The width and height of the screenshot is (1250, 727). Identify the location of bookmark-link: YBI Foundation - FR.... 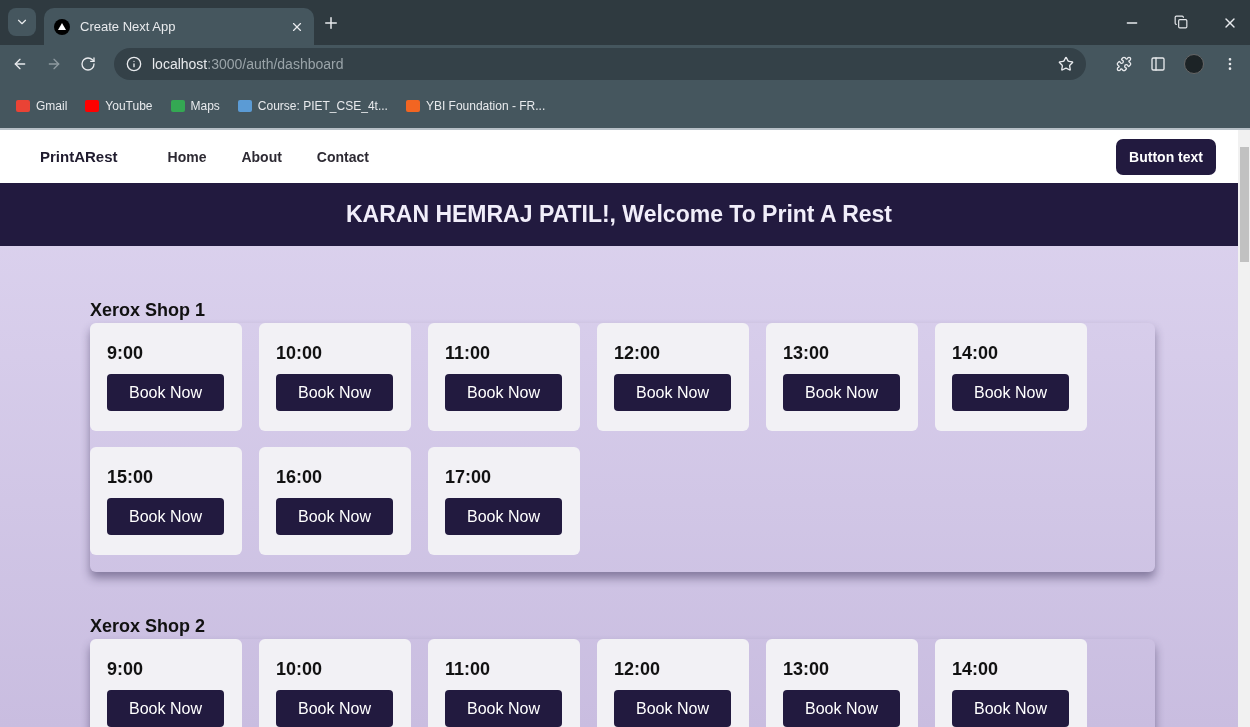
(475, 105).